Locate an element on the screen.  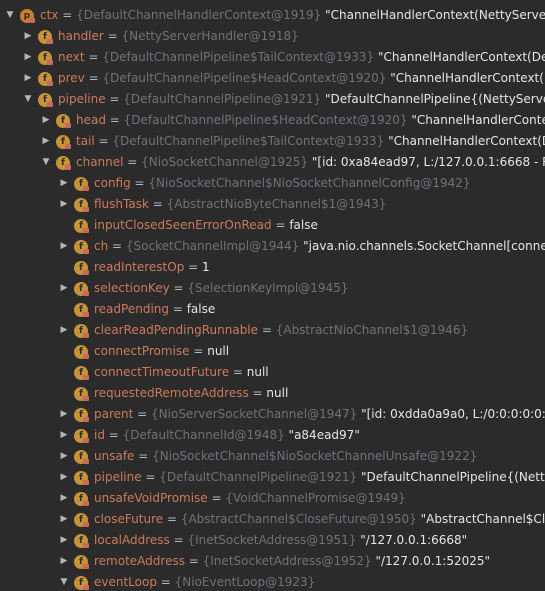
tree-row: ▶ f handler = {NettyServerHandler@1918} is located at coordinates (272, 36).